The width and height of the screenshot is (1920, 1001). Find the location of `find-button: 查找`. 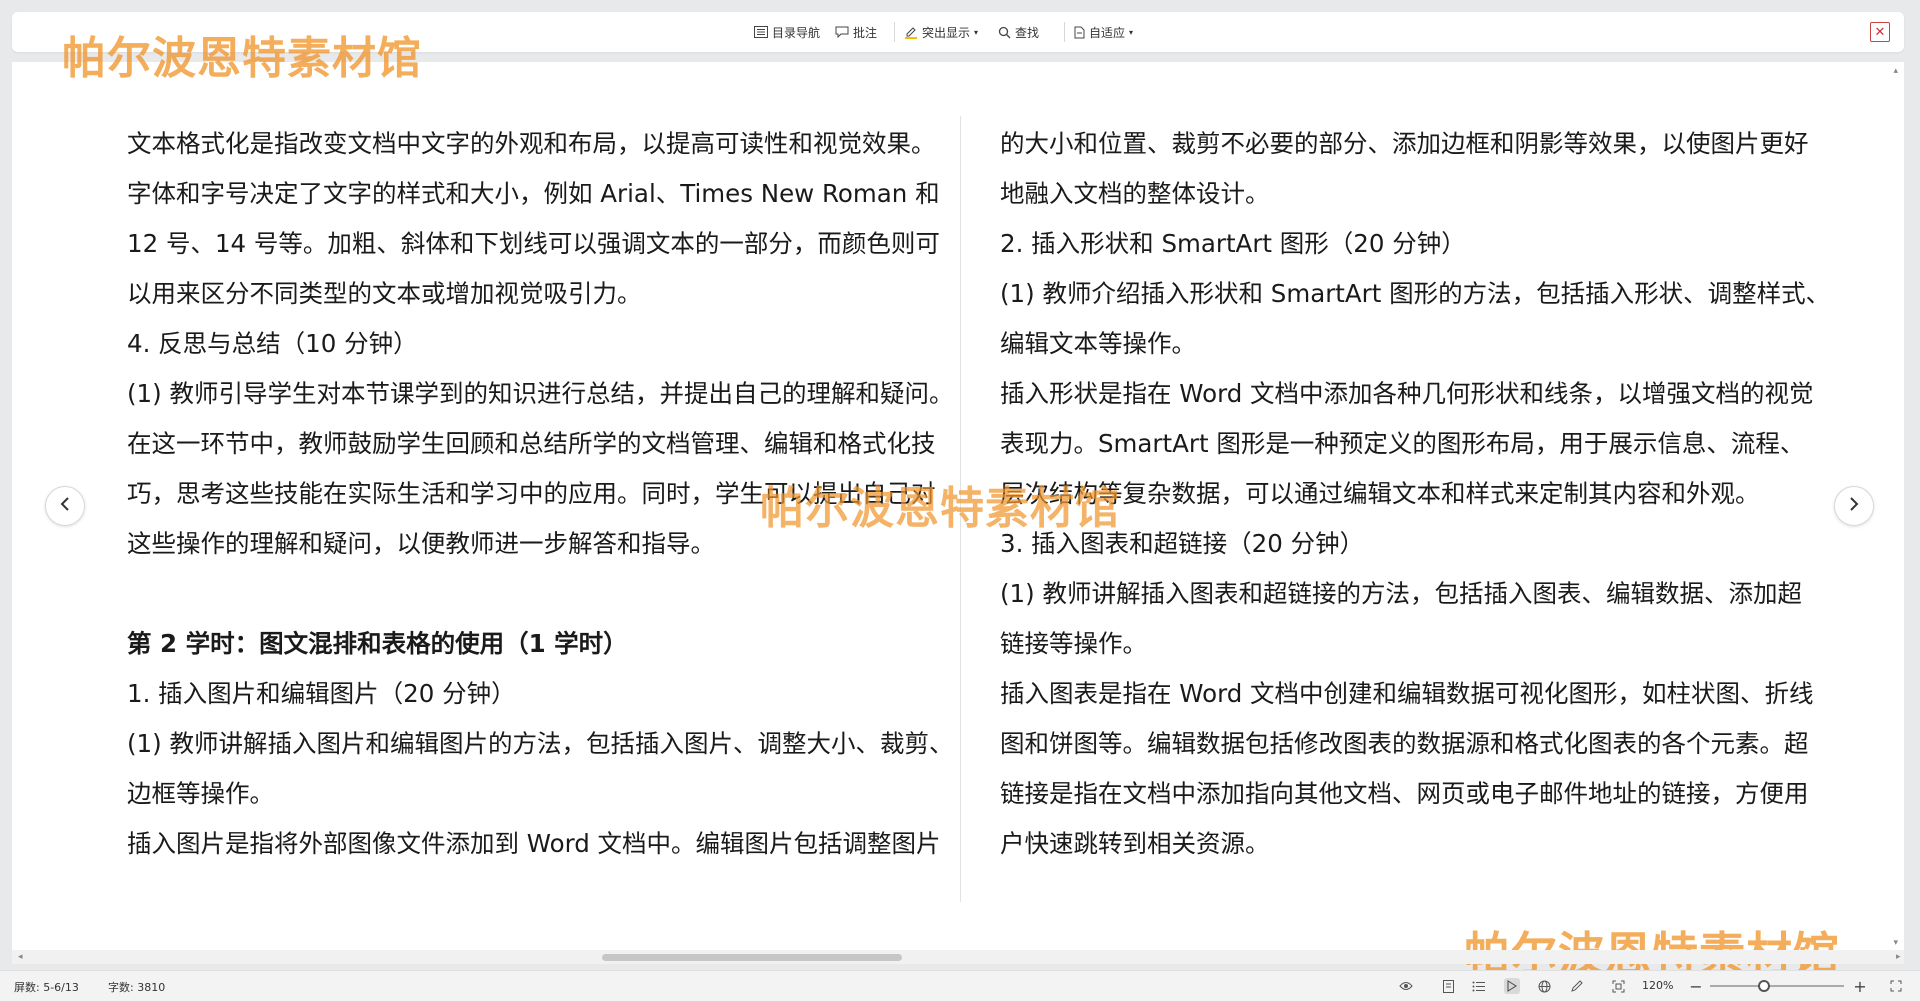

find-button: 查找 is located at coordinates (1018, 32).